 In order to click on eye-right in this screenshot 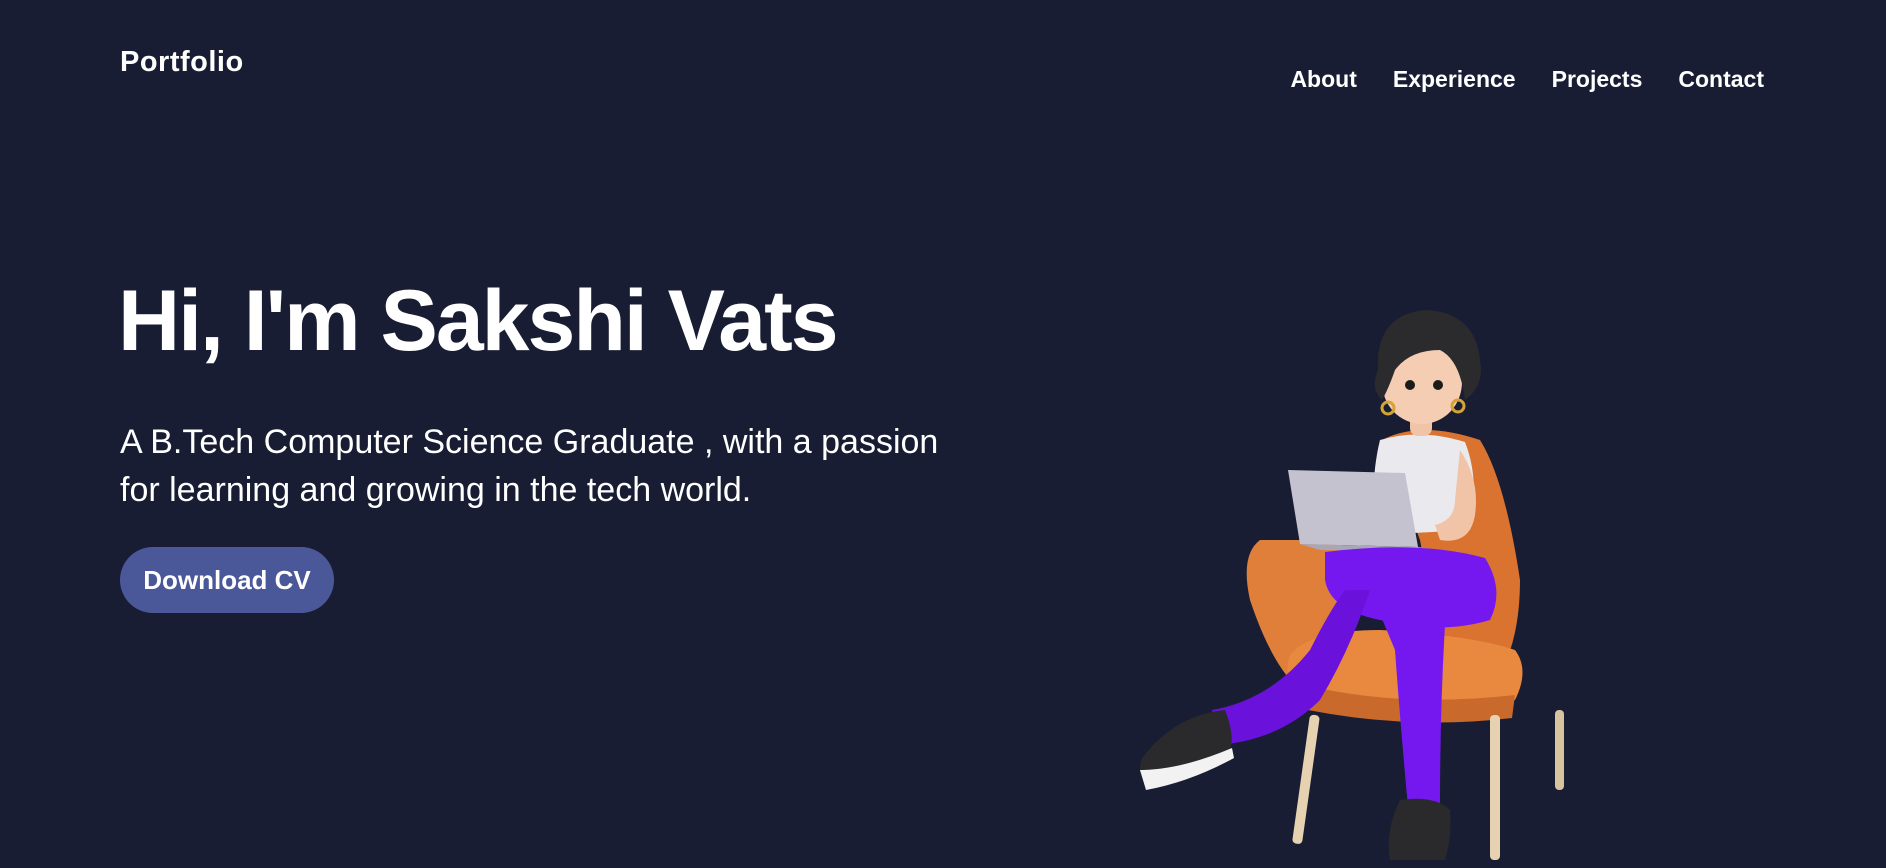, I will do `click(1438, 385)`.